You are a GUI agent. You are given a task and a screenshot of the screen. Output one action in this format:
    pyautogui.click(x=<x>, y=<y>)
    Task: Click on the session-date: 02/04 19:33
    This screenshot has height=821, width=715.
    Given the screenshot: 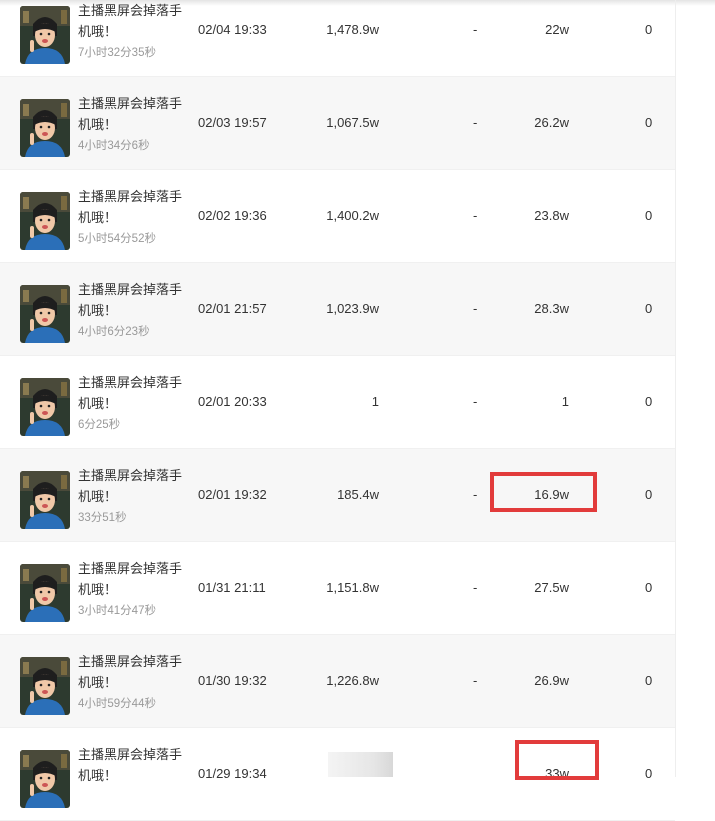 What is the action you would take?
    pyautogui.click(x=232, y=29)
    